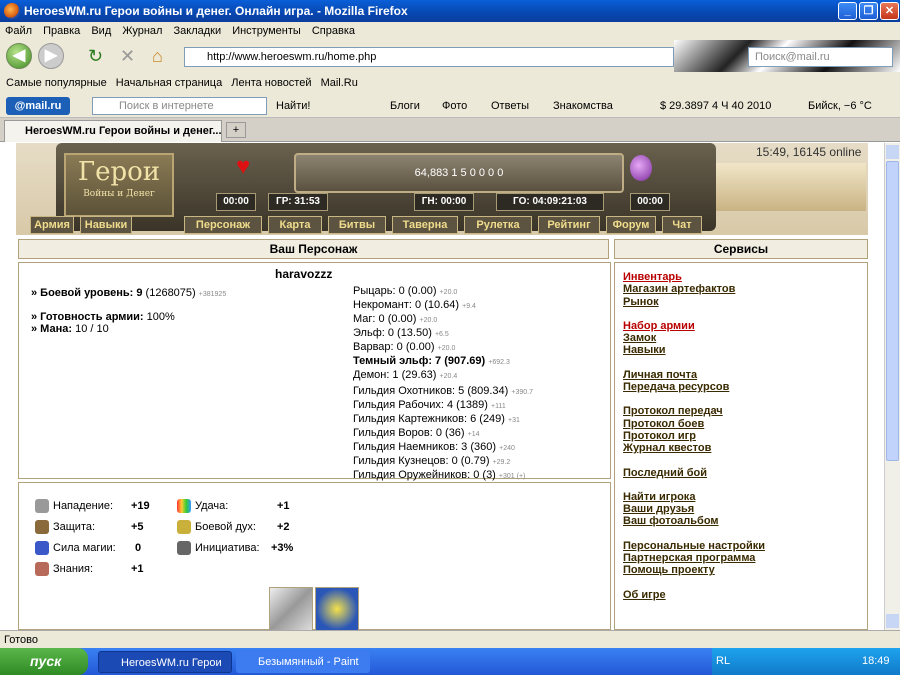  I want to click on potion-icon, so click(641, 168).